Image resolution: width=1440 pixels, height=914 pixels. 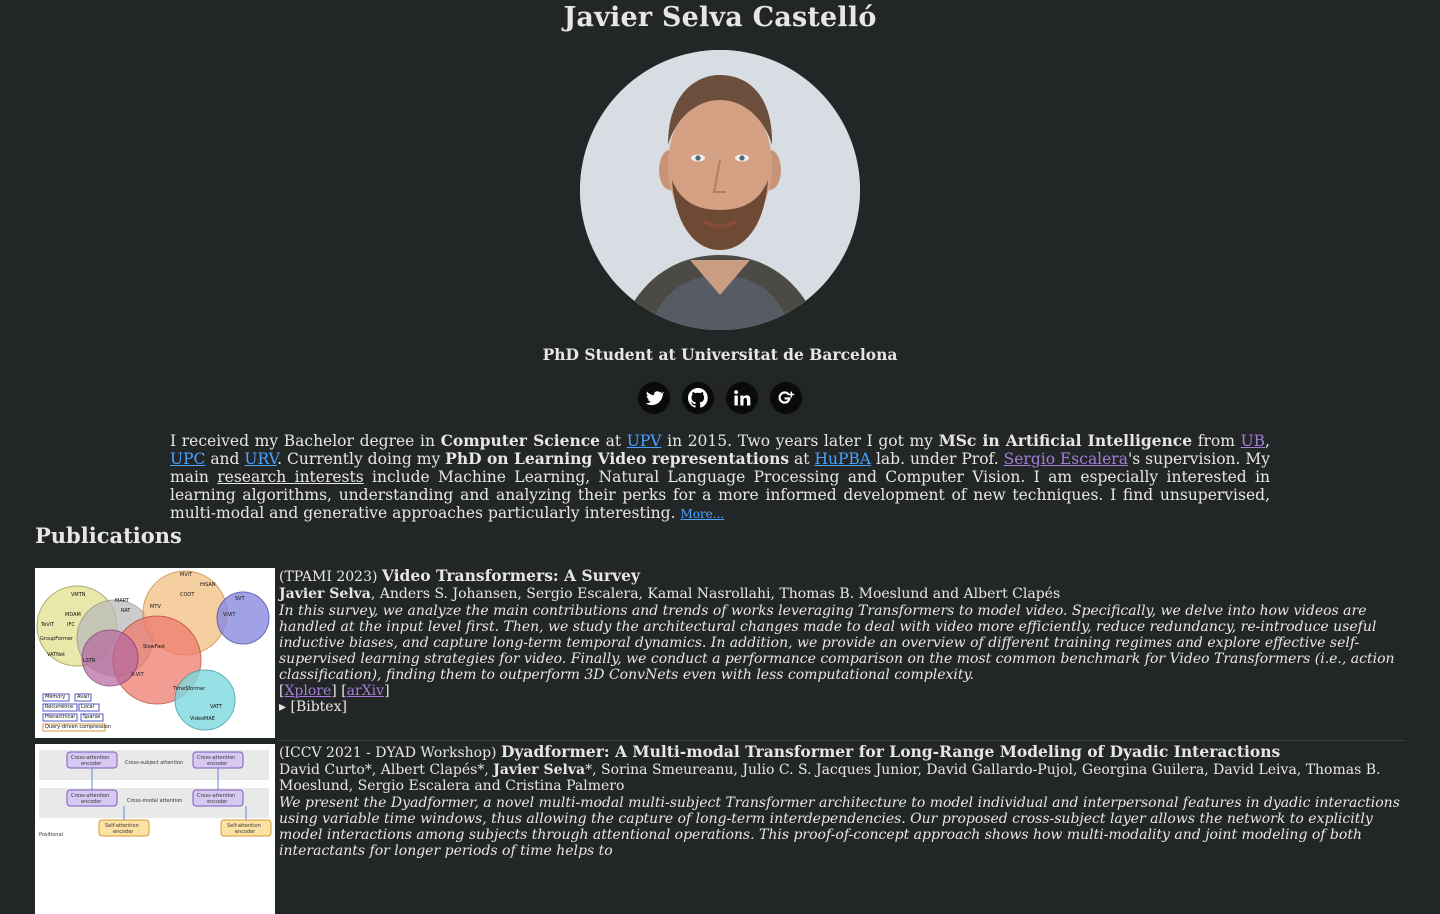 I want to click on svg-text: VATNet, so click(x=56, y=655).